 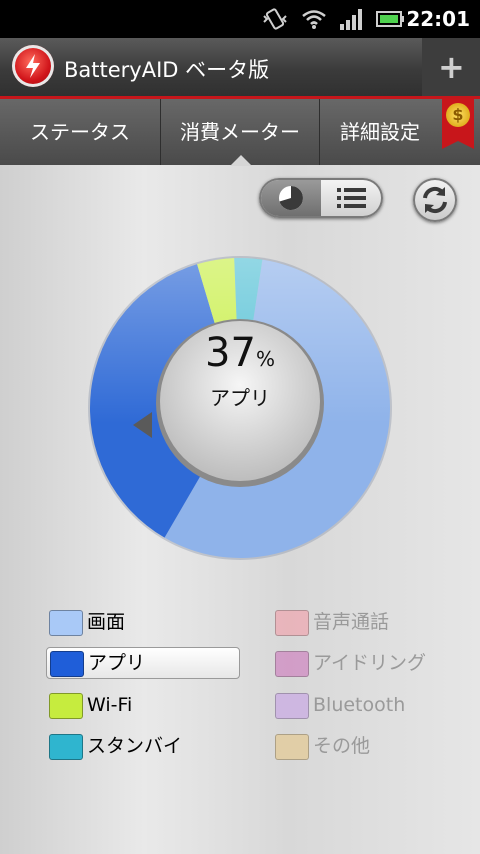 What do you see at coordinates (110, 705) in the screenshot?
I see `legend-label: Wi-Fi` at bounding box center [110, 705].